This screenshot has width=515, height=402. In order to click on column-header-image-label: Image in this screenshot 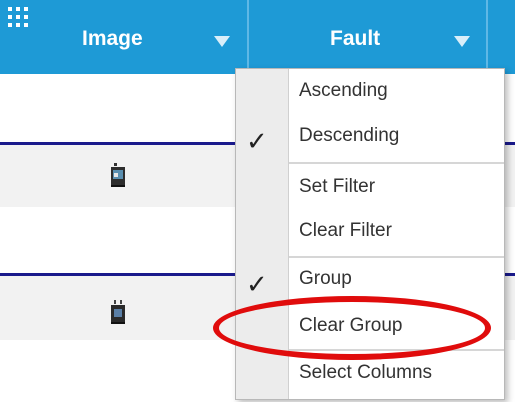, I will do `click(112, 38)`.